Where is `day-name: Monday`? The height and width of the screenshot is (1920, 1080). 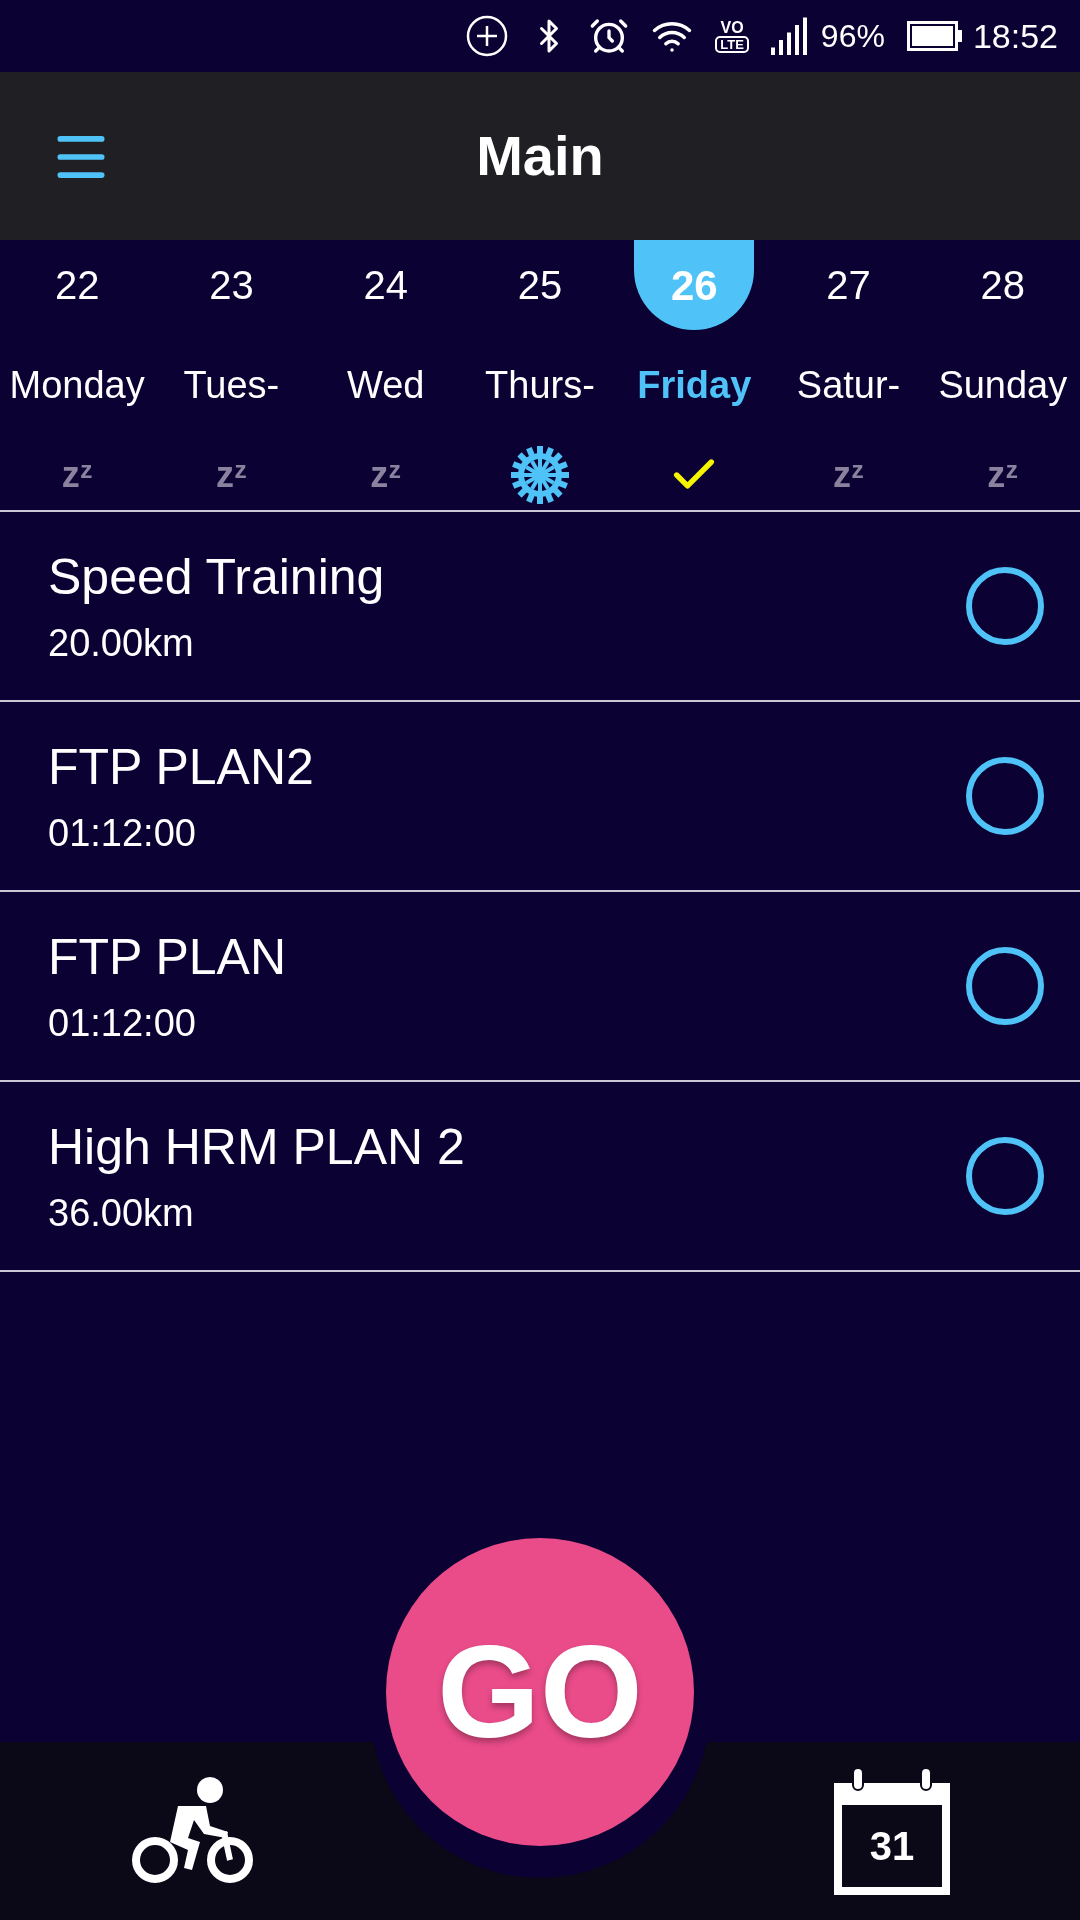 day-name: Monday is located at coordinates (77, 385).